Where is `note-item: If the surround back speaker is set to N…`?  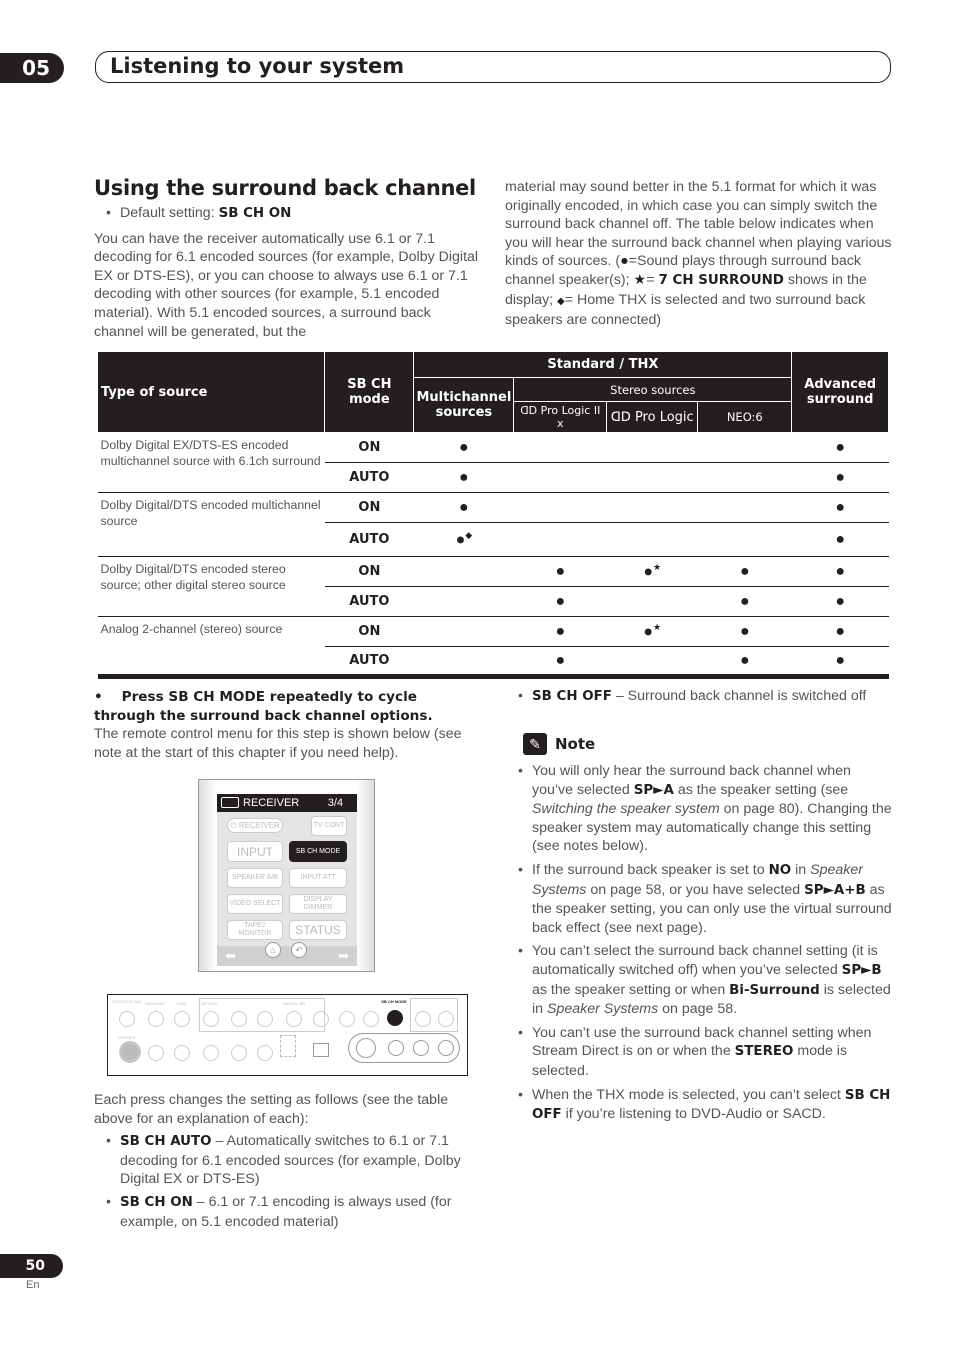 note-item: If the surround back speaker is set to N… is located at coordinates (705, 899).